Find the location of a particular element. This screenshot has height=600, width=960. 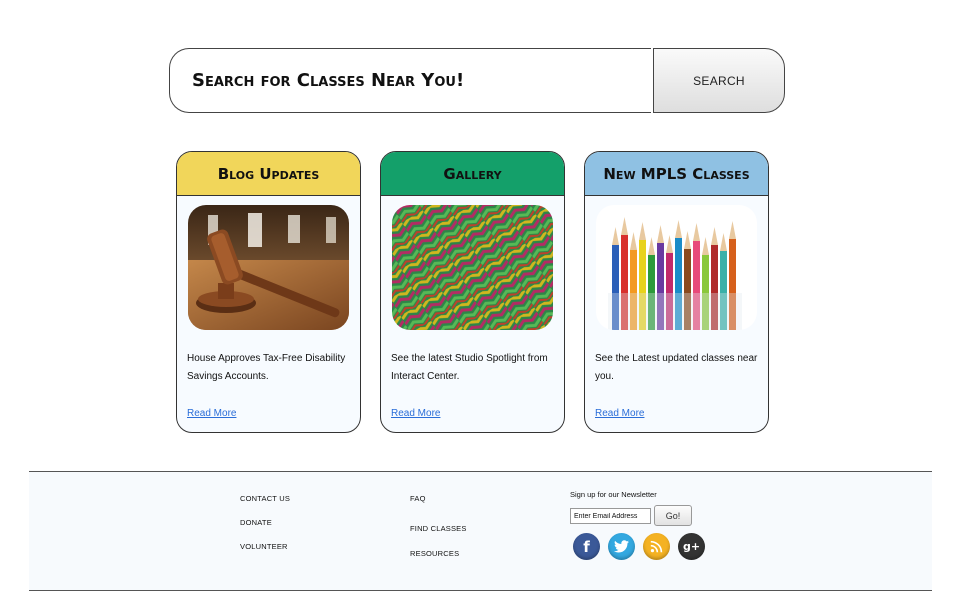

card-title: Blog Updates is located at coordinates (268, 174).